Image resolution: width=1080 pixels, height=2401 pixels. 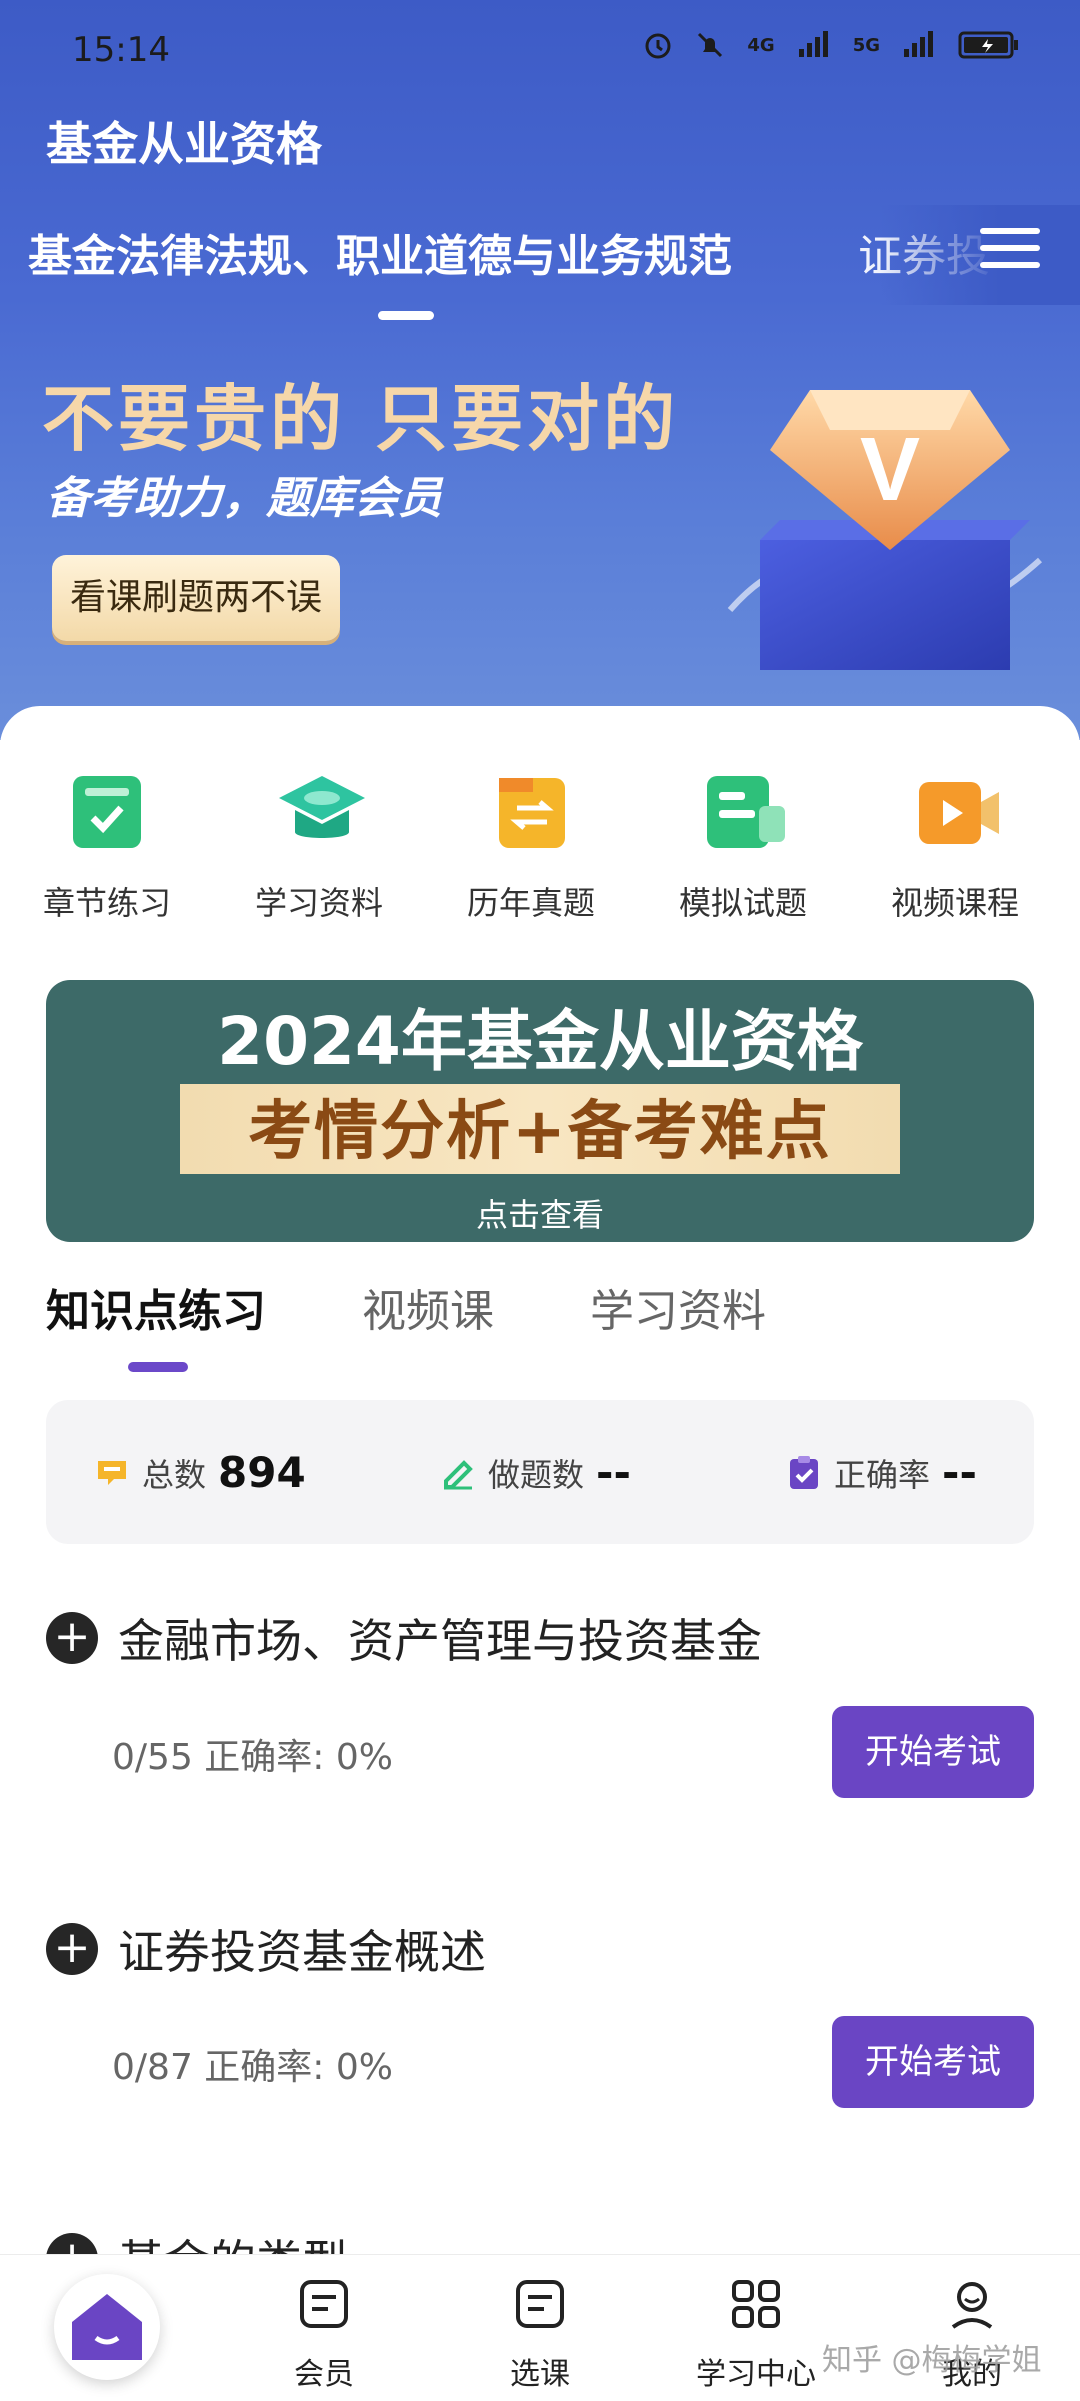 I want to click on section-header: + 金融市场、资产管理与投资基金, so click(x=404, y=1638).